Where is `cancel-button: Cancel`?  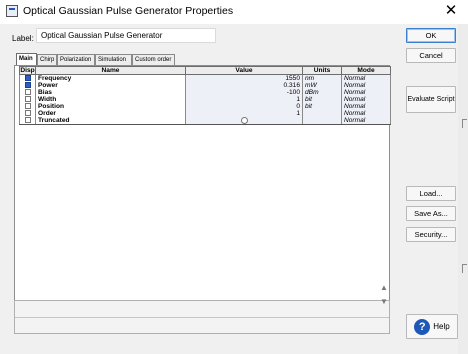
cancel-button: Cancel is located at coordinates (431, 55).